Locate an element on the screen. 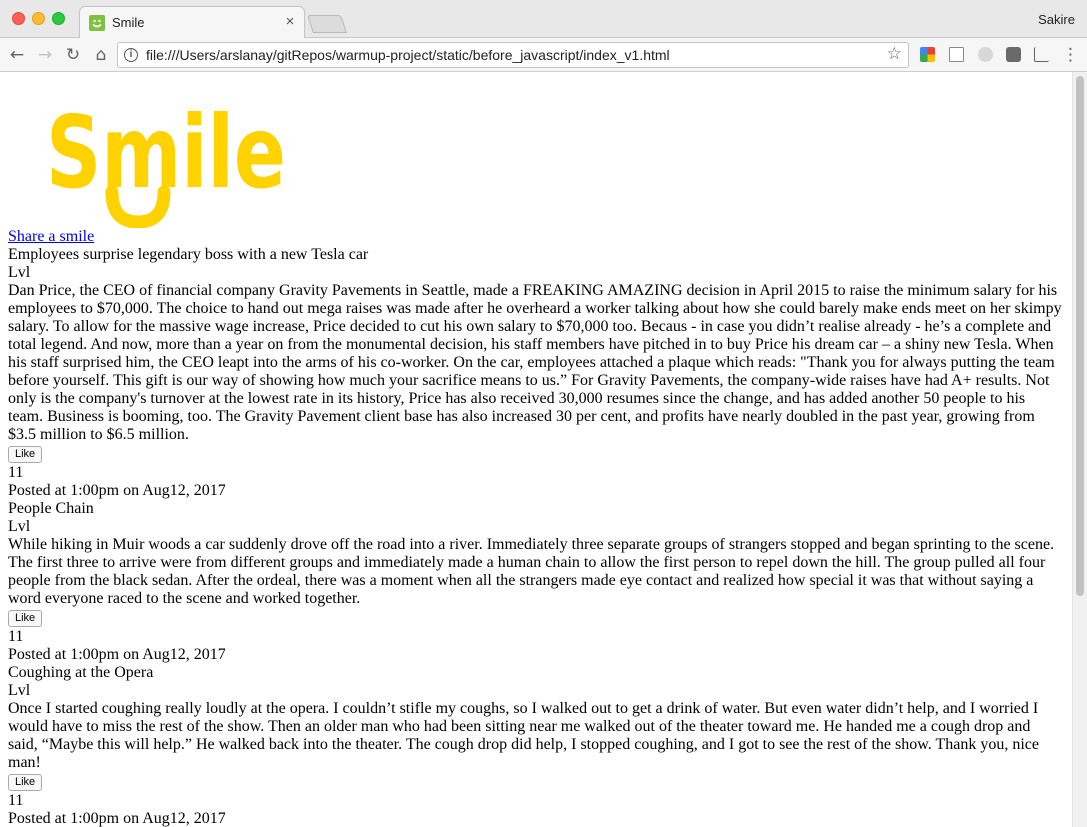 This screenshot has height=827, width=1087. back-arrow-icon: ← is located at coordinates (17, 55).